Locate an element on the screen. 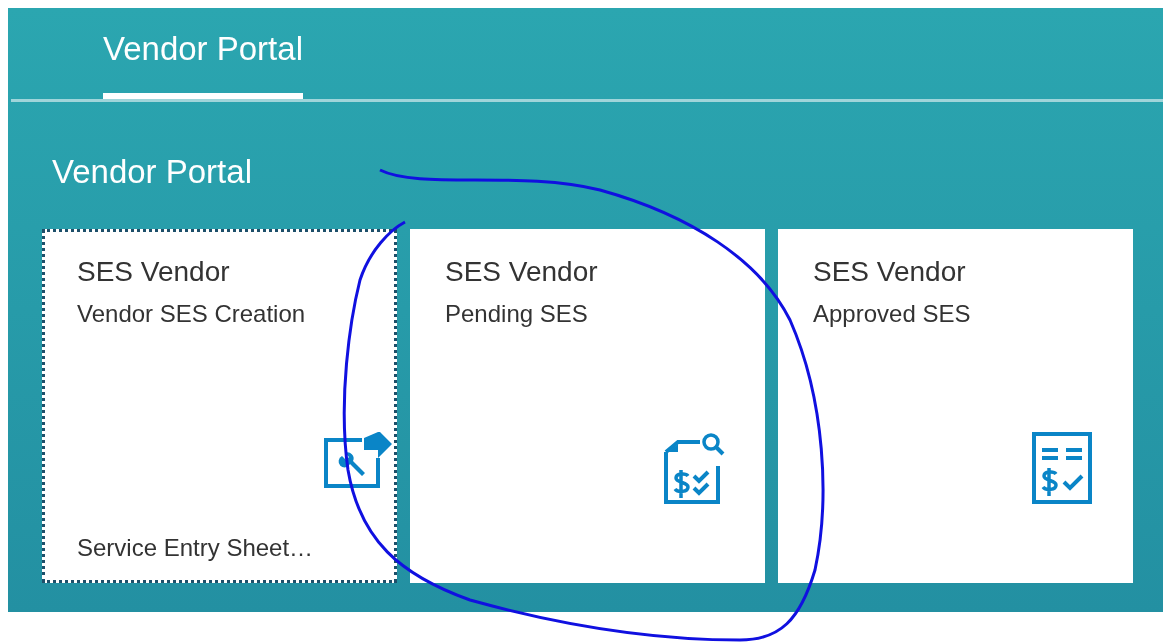 Image resolution: width=1163 pixels, height=644 pixels. tile-subtitle: Approved SES is located at coordinates (892, 314).